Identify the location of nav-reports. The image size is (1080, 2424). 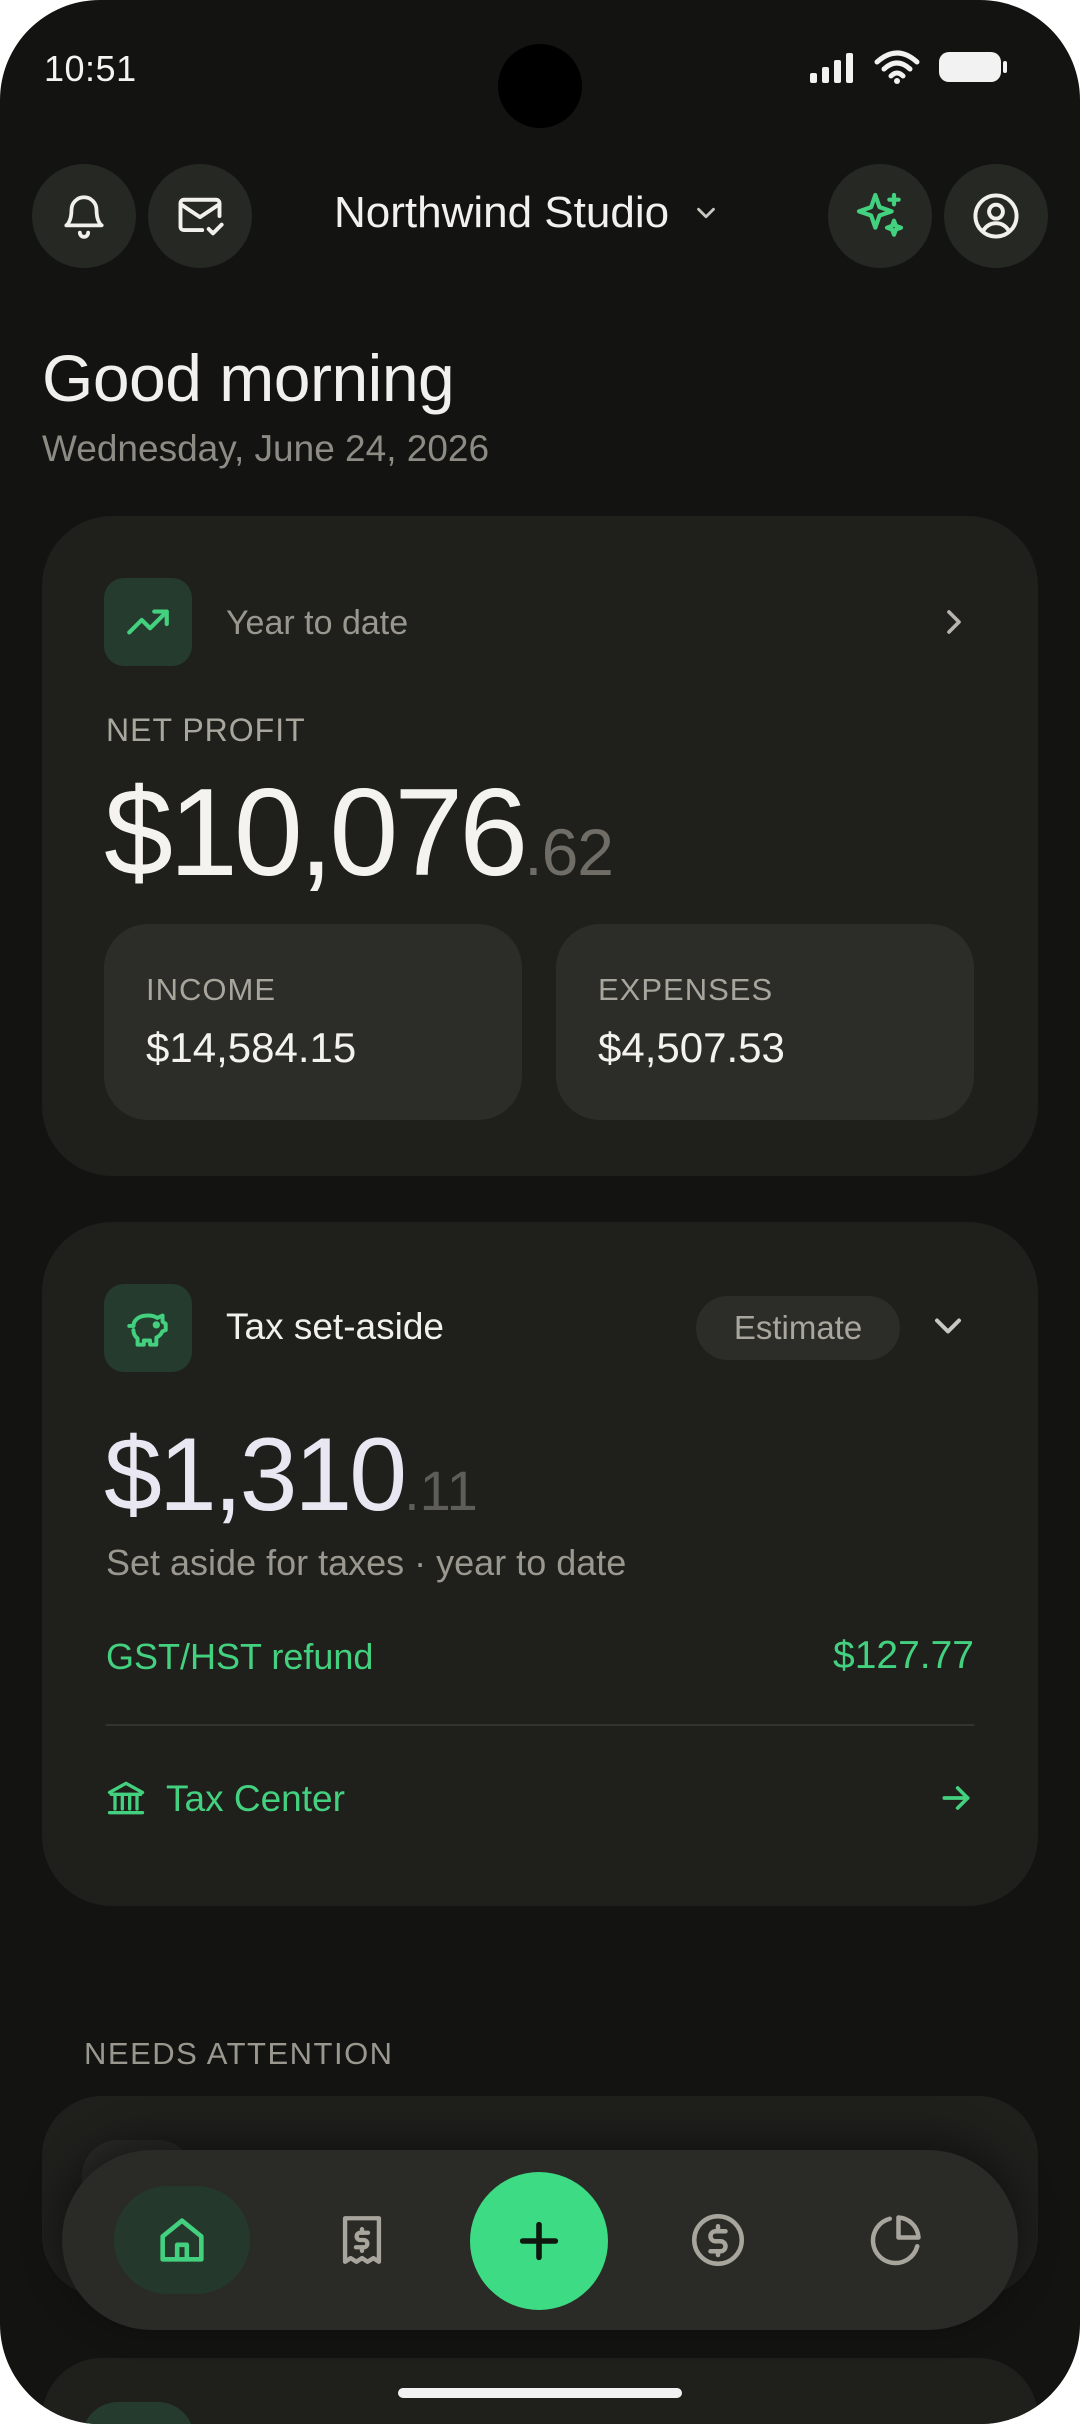
(896, 2240).